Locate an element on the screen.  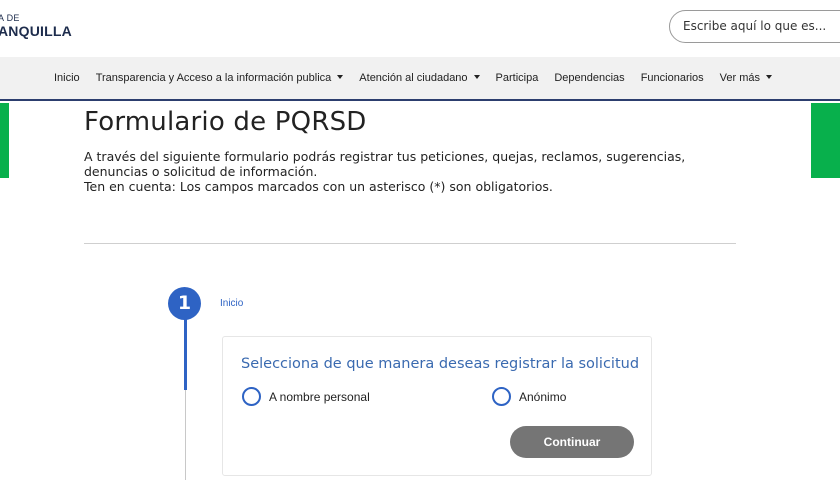
nav-item-label: Inicio is located at coordinates (67, 78).